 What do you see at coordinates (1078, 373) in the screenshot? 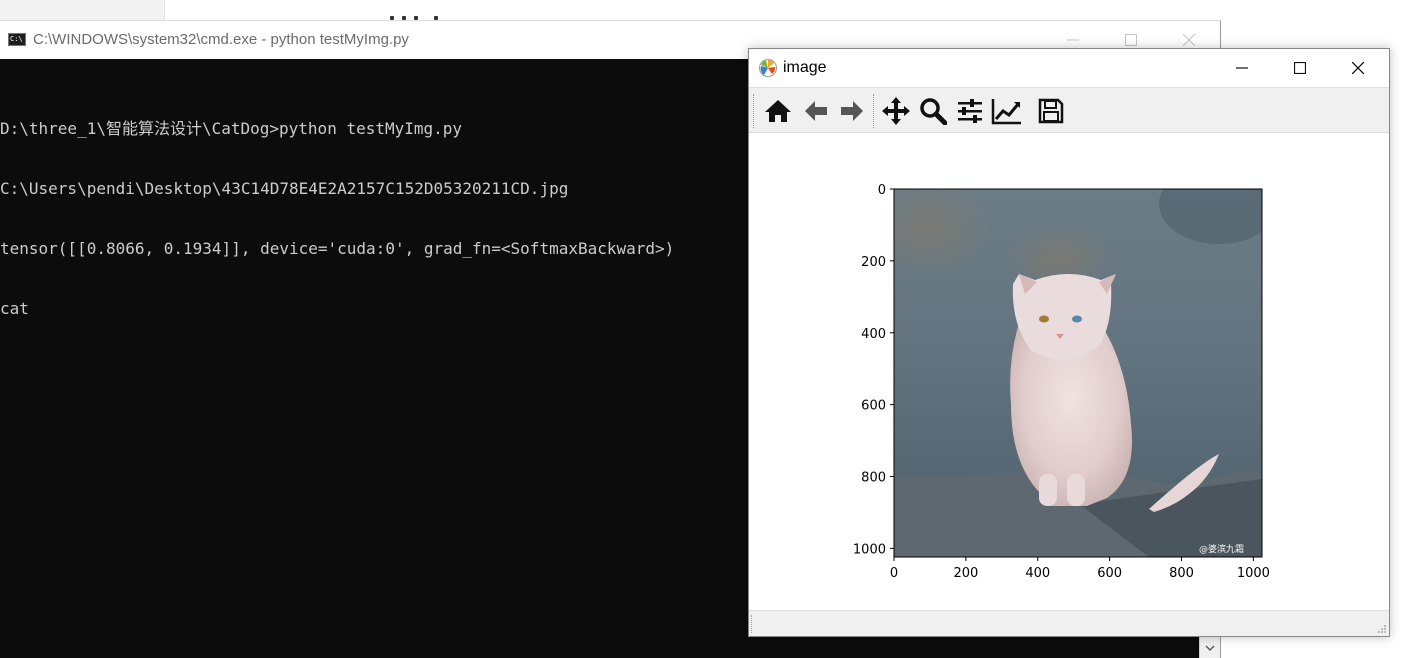
I see `cat-photo: @婆滨九霜` at bounding box center [1078, 373].